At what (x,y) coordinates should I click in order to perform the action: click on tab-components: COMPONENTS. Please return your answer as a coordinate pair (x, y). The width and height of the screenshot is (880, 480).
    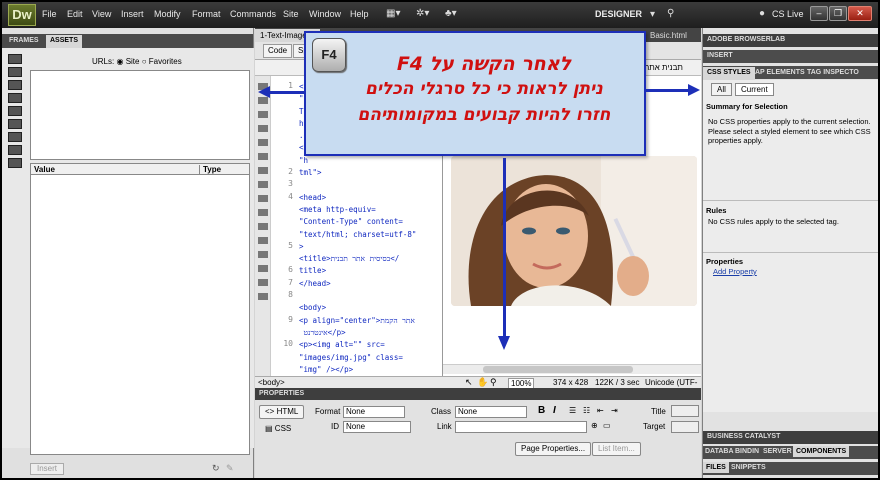
    Looking at the image, I should click on (821, 451).